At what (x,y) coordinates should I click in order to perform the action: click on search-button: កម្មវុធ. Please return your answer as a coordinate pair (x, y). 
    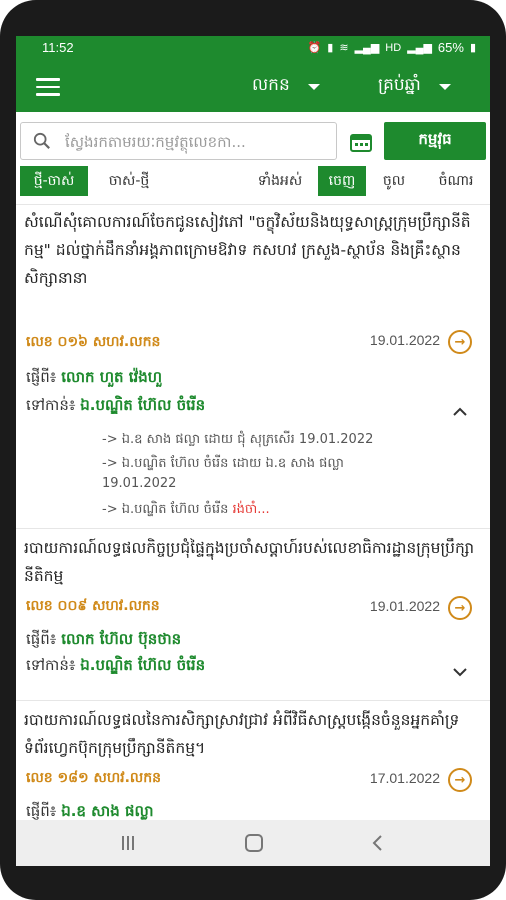
    Looking at the image, I should click on (435, 141).